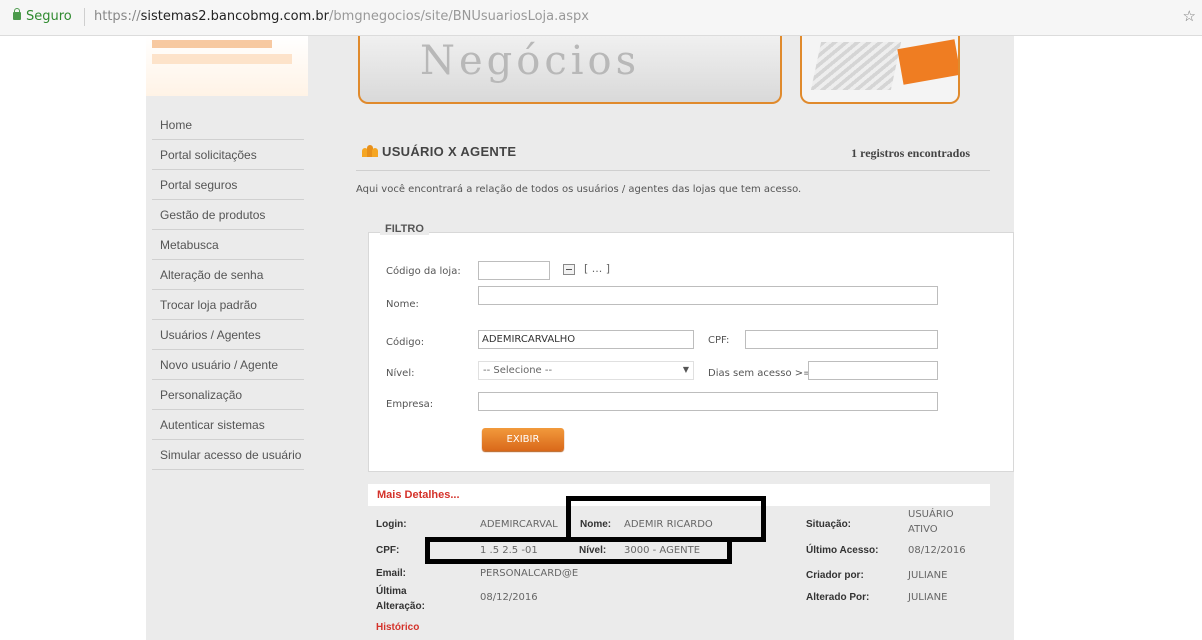  I want to click on cpf-label: CPF:, so click(719, 340).